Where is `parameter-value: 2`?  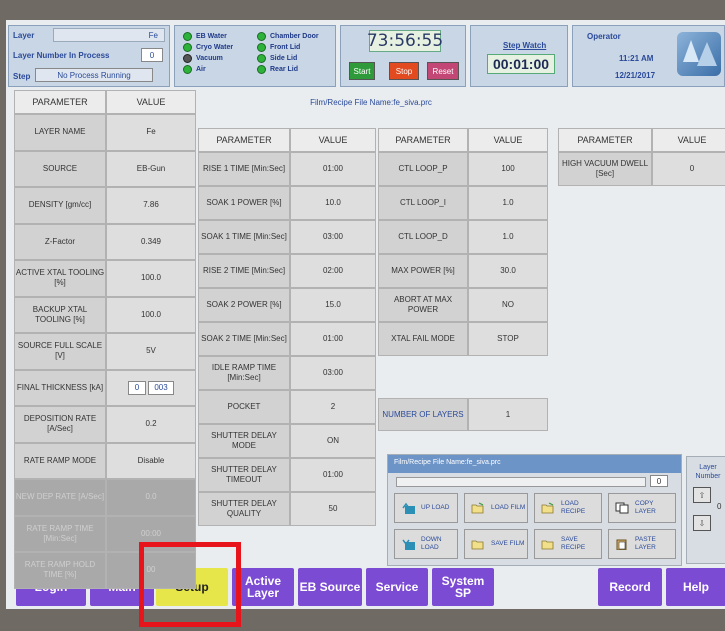
parameter-value: 2 is located at coordinates (333, 407).